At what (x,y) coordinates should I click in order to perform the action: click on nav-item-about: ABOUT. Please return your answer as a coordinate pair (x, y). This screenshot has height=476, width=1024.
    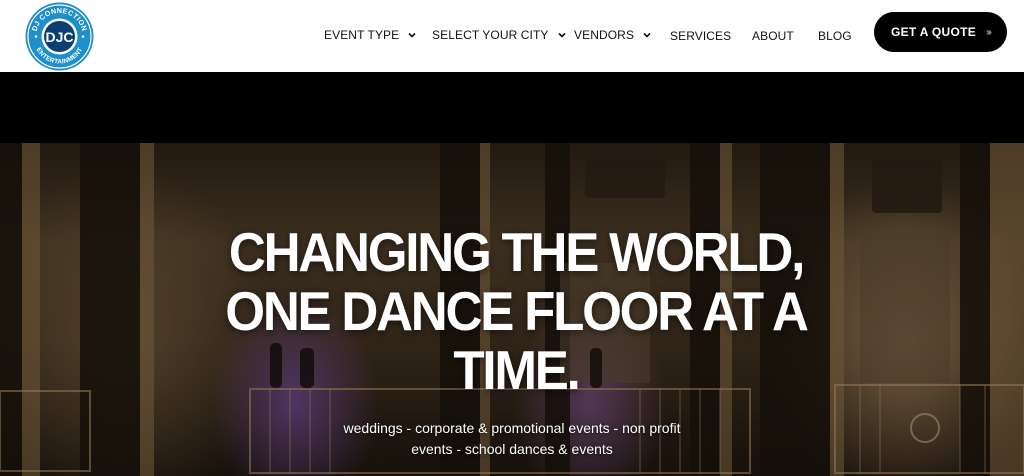
    Looking at the image, I should click on (773, 36).